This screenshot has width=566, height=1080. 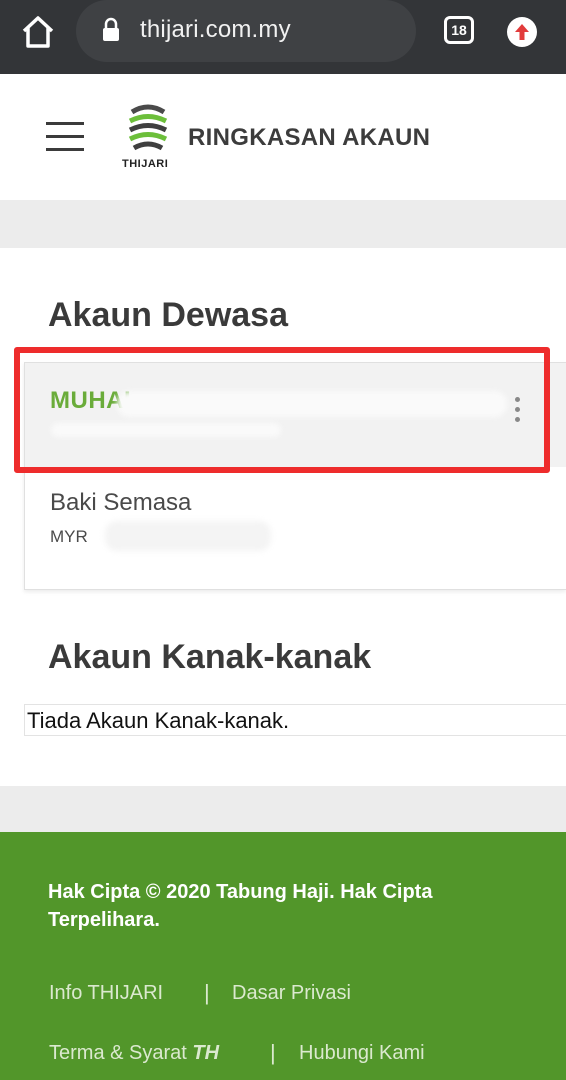 I want to click on update-button, so click(x=522, y=32).